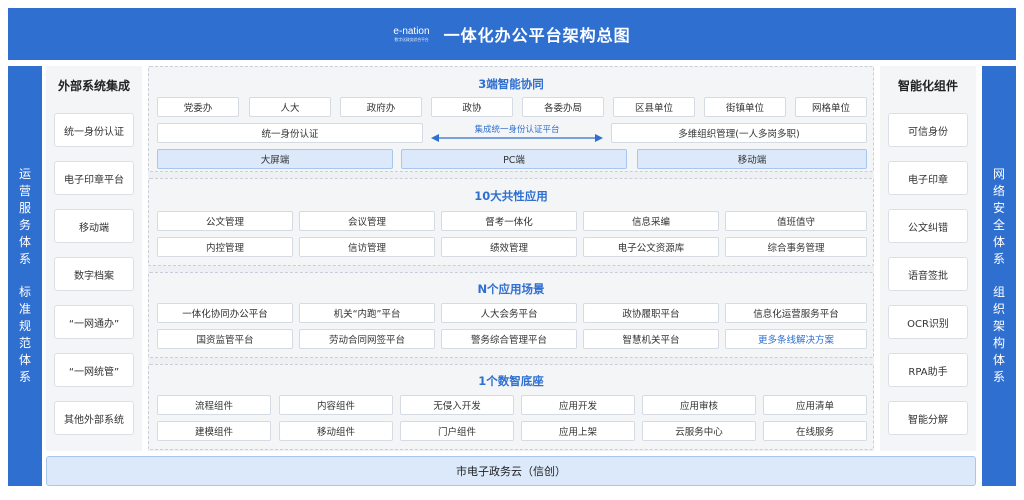 The height and width of the screenshot is (500, 1024). Describe the element at coordinates (94, 226) in the screenshot. I see `external-item: 移动端` at that location.